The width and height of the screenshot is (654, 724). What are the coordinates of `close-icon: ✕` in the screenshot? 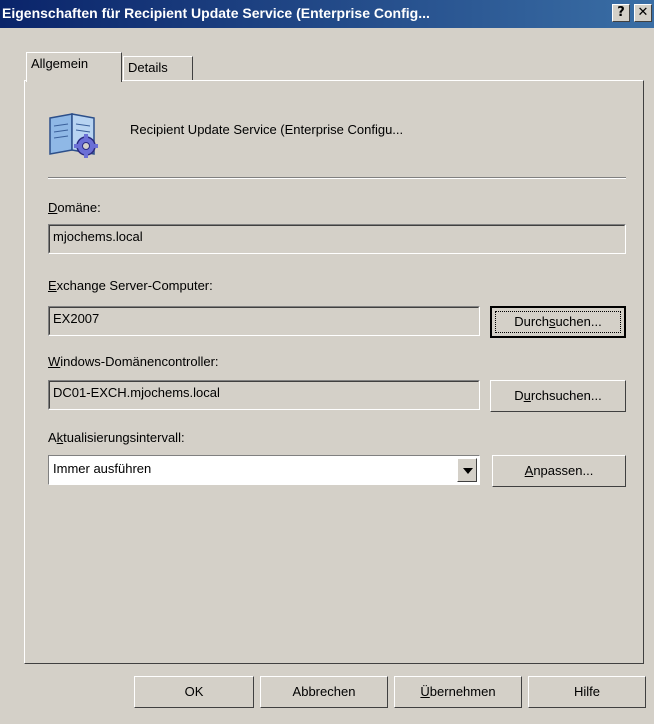 It's located at (643, 13).